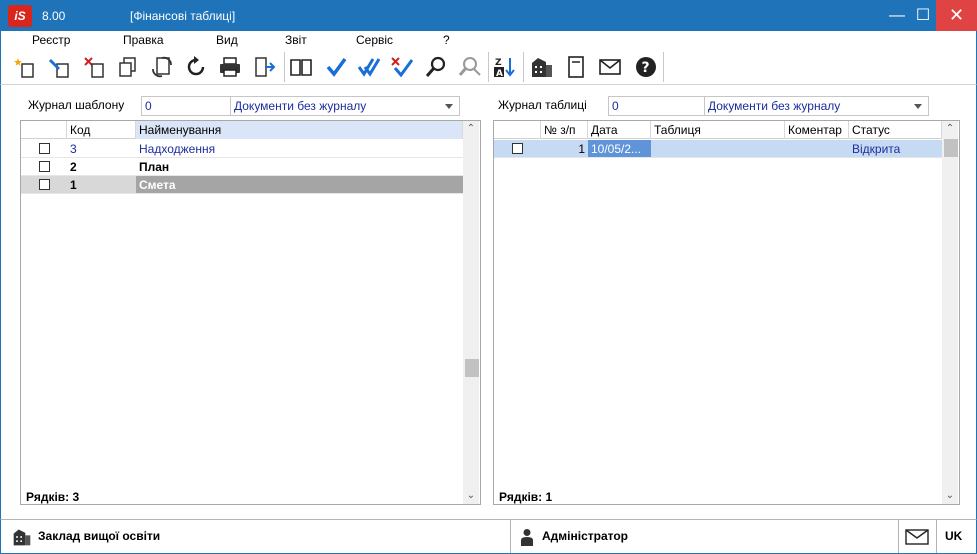 The width and height of the screenshot is (977, 554). Describe the element at coordinates (576, 67) in the screenshot. I see `document-icon` at that location.